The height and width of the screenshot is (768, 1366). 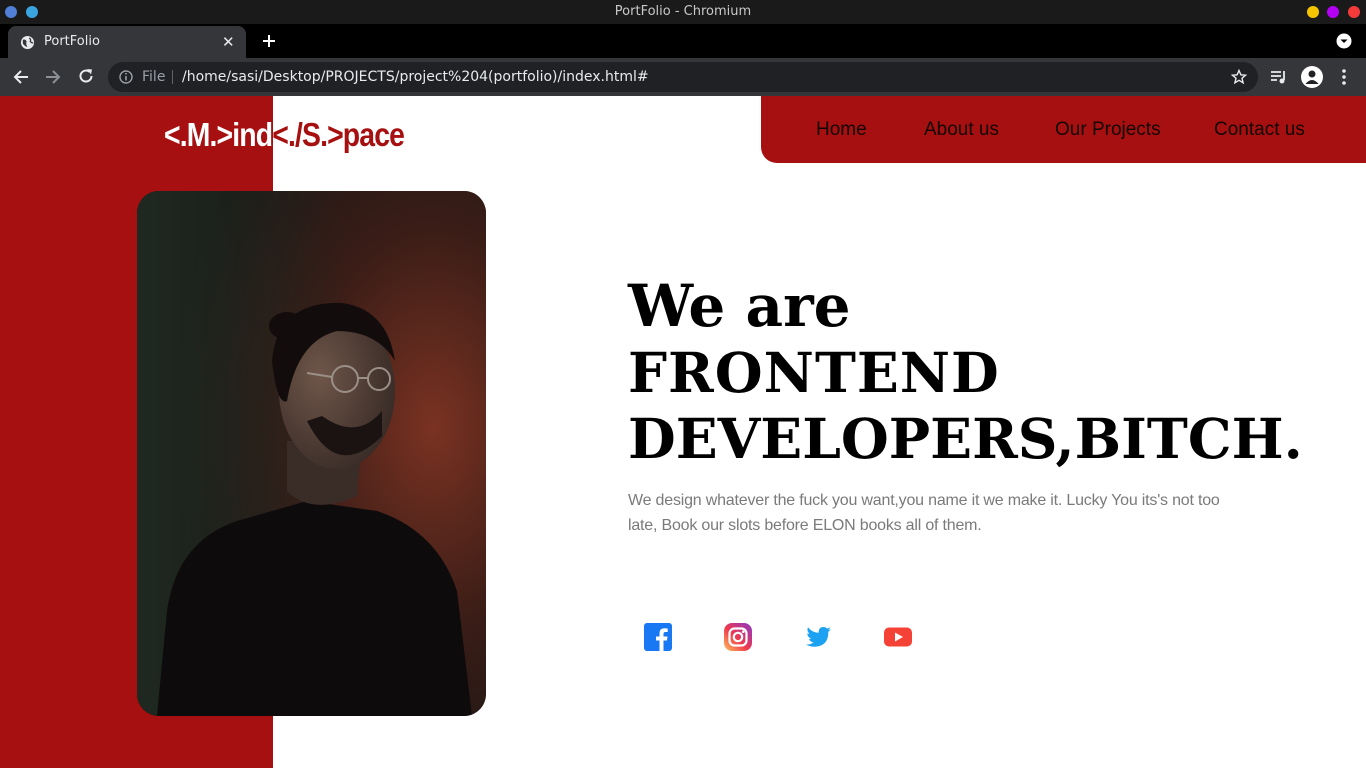 What do you see at coordinates (961, 129) in the screenshot?
I see `nav-link-about-us: About us` at bounding box center [961, 129].